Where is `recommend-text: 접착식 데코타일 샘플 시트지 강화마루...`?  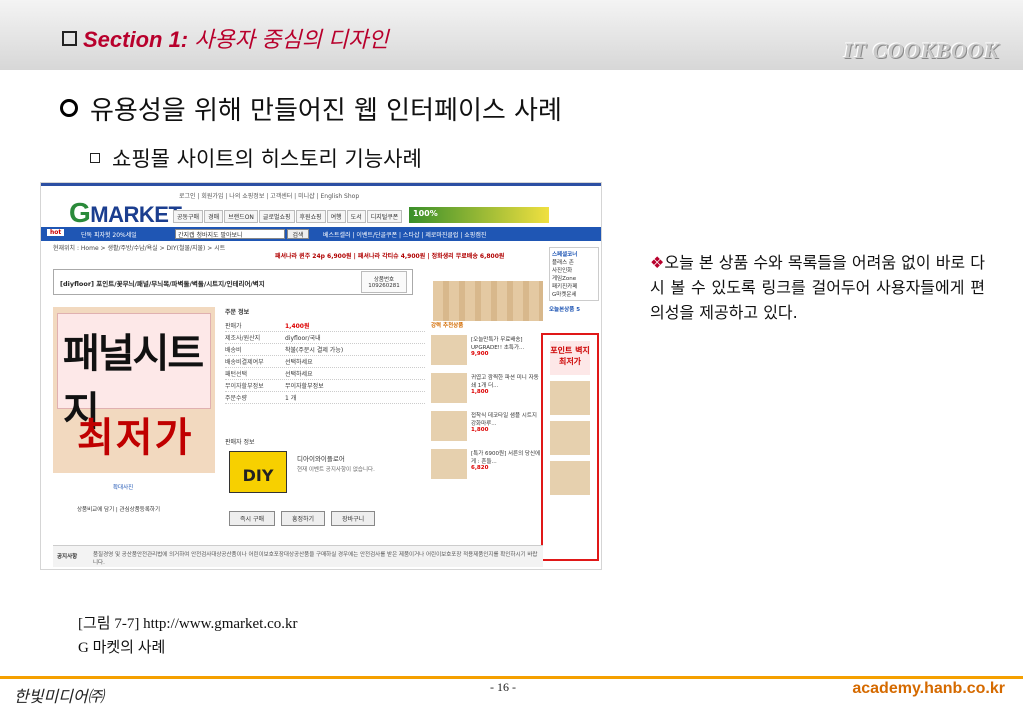
recommend-text: 접착식 데코타일 샘플 시트지 강화마루... is located at coordinates (504, 420).